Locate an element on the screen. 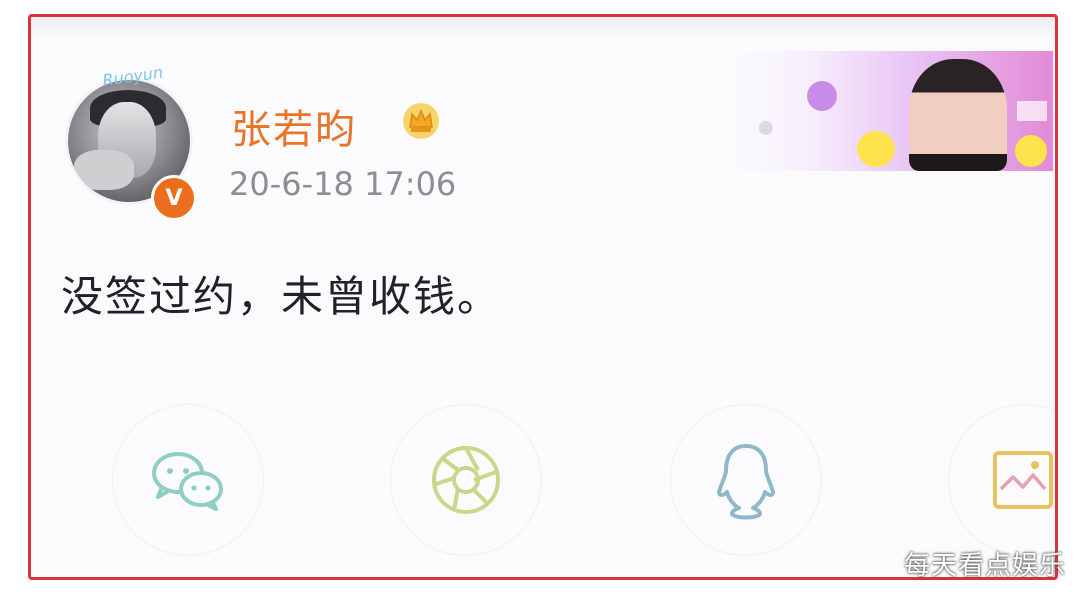  post-timestamp: 20-6-18 17:06 is located at coordinates (343, 184).